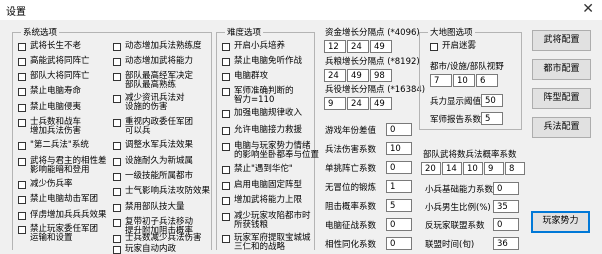  Describe the element at coordinates (492, 118) in the screenshot. I see `strategist-input: 5` at that location.